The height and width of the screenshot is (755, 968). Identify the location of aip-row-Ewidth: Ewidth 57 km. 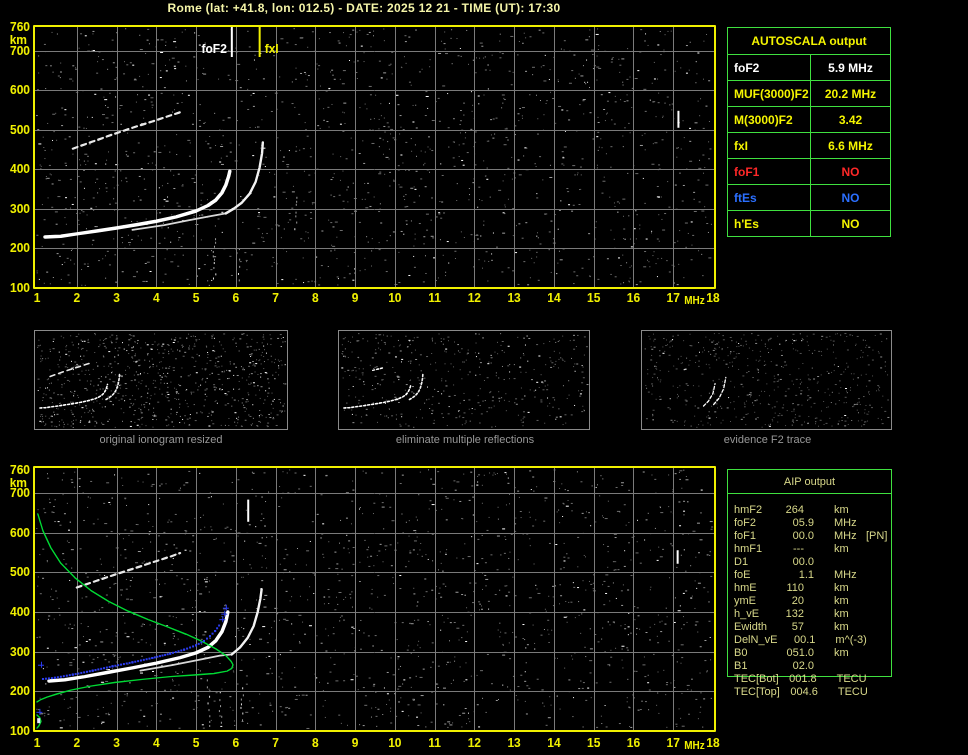
(809, 627).